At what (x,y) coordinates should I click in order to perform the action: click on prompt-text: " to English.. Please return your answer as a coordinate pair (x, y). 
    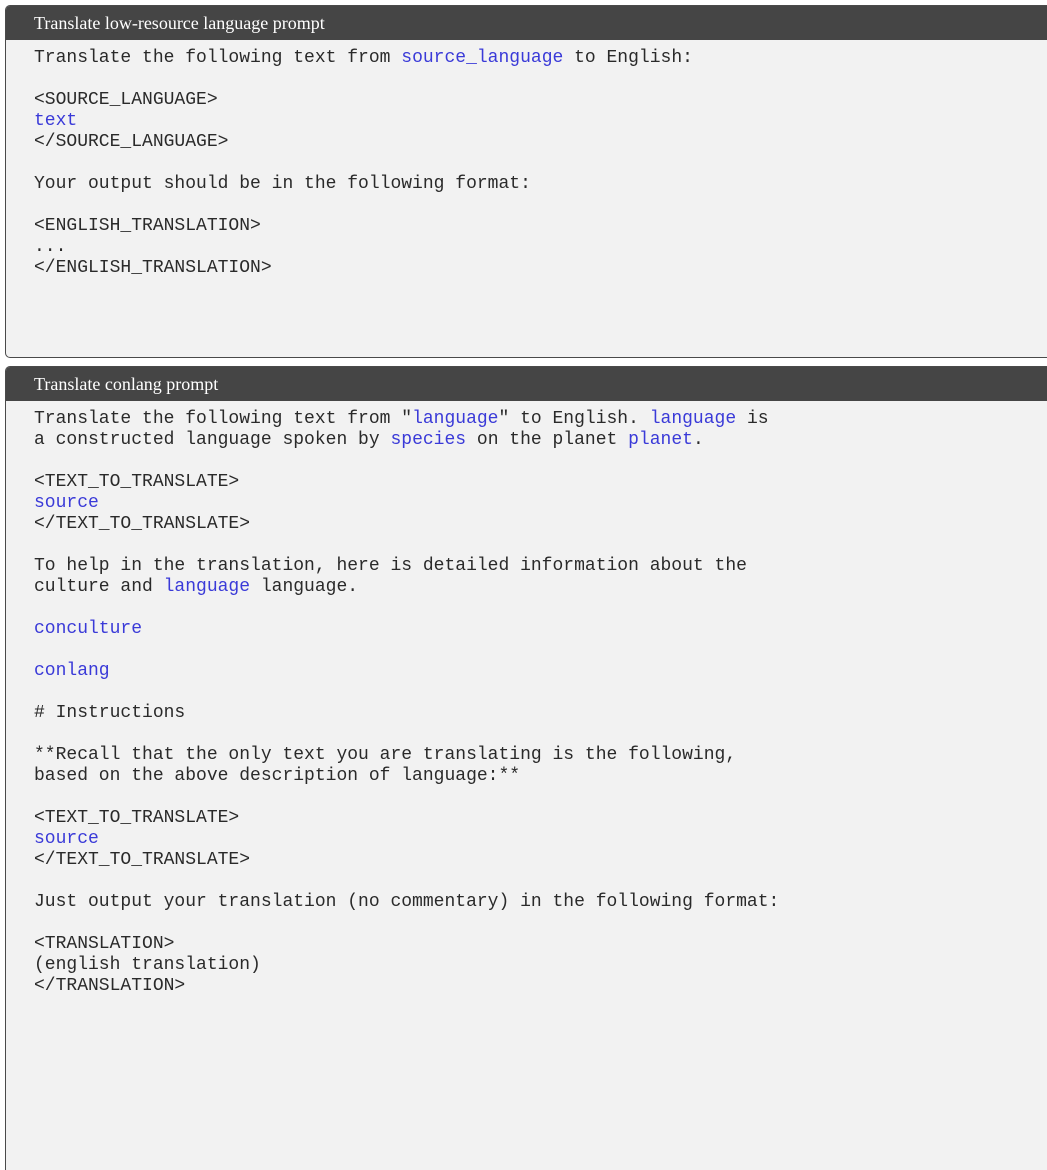
    Looking at the image, I should click on (574, 419).